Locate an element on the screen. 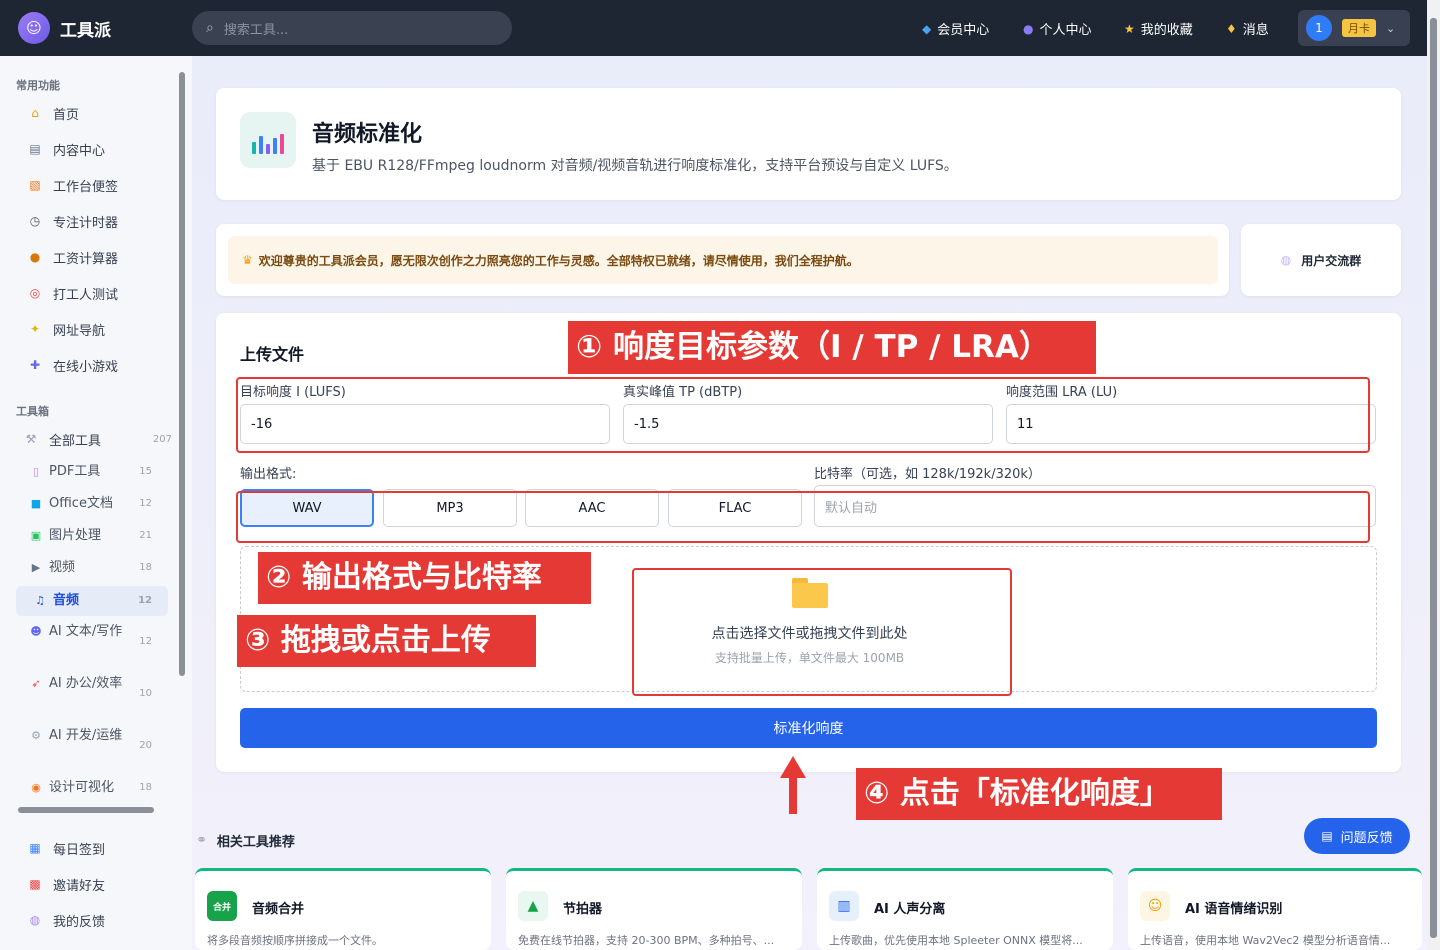 The image size is (1440, 950). sidebar-item-checkin: ▦ 每日签到 is located at coordinates (92, 848).